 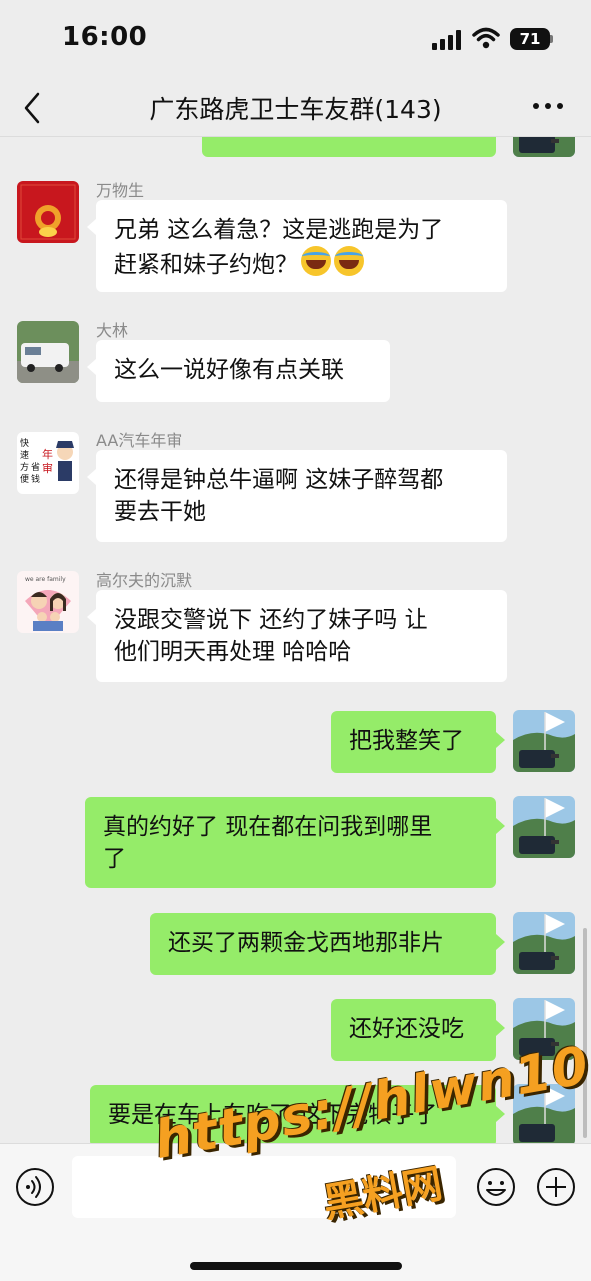 I want to click on plus-icon, so click(x=556, y=1187).